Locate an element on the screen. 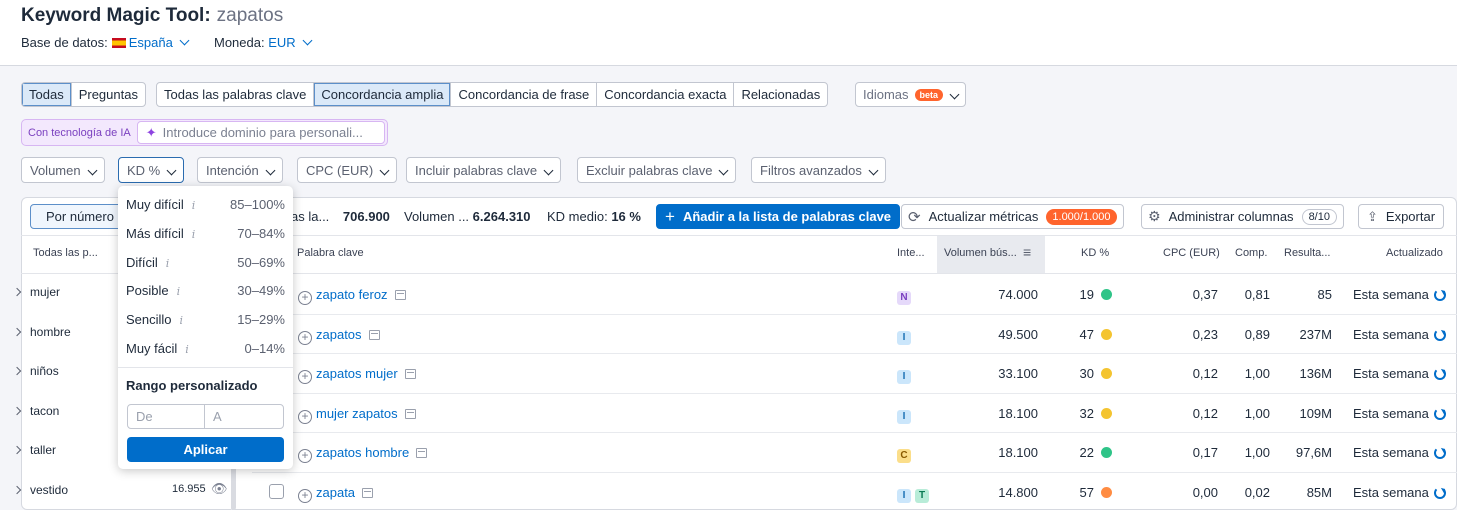 Image resolution: width=1457 pixels, height=510 pixels. total-volume-value: 6.264.310 is located at coordinates (501, 216).